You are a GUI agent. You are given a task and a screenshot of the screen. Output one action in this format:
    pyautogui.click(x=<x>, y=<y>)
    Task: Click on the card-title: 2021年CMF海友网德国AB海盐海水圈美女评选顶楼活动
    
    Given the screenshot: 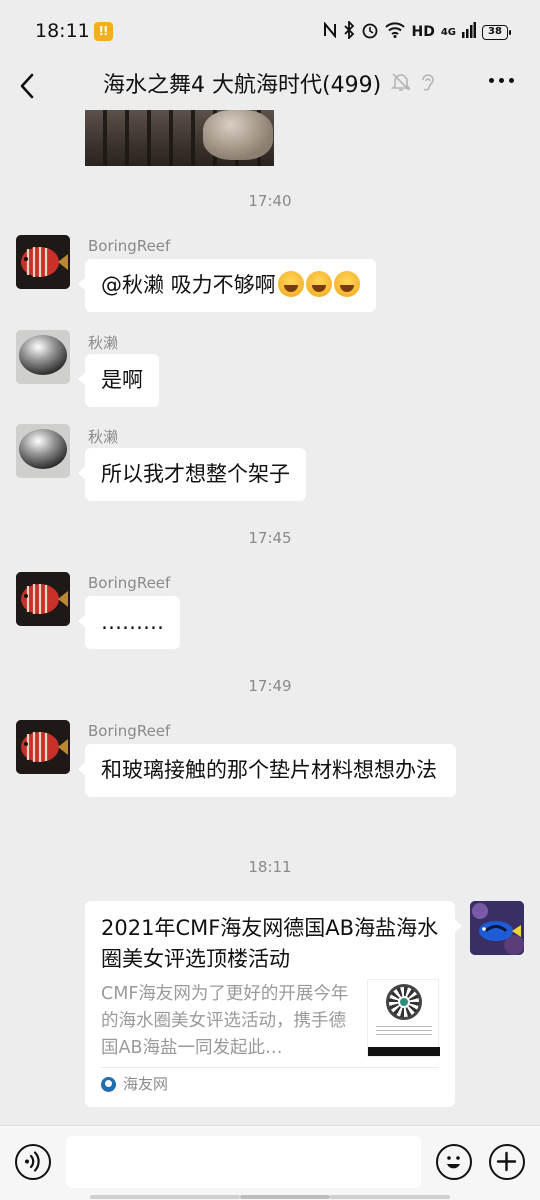 What is the action you would take?
    pyautogui.click(x=270, y=943)
    